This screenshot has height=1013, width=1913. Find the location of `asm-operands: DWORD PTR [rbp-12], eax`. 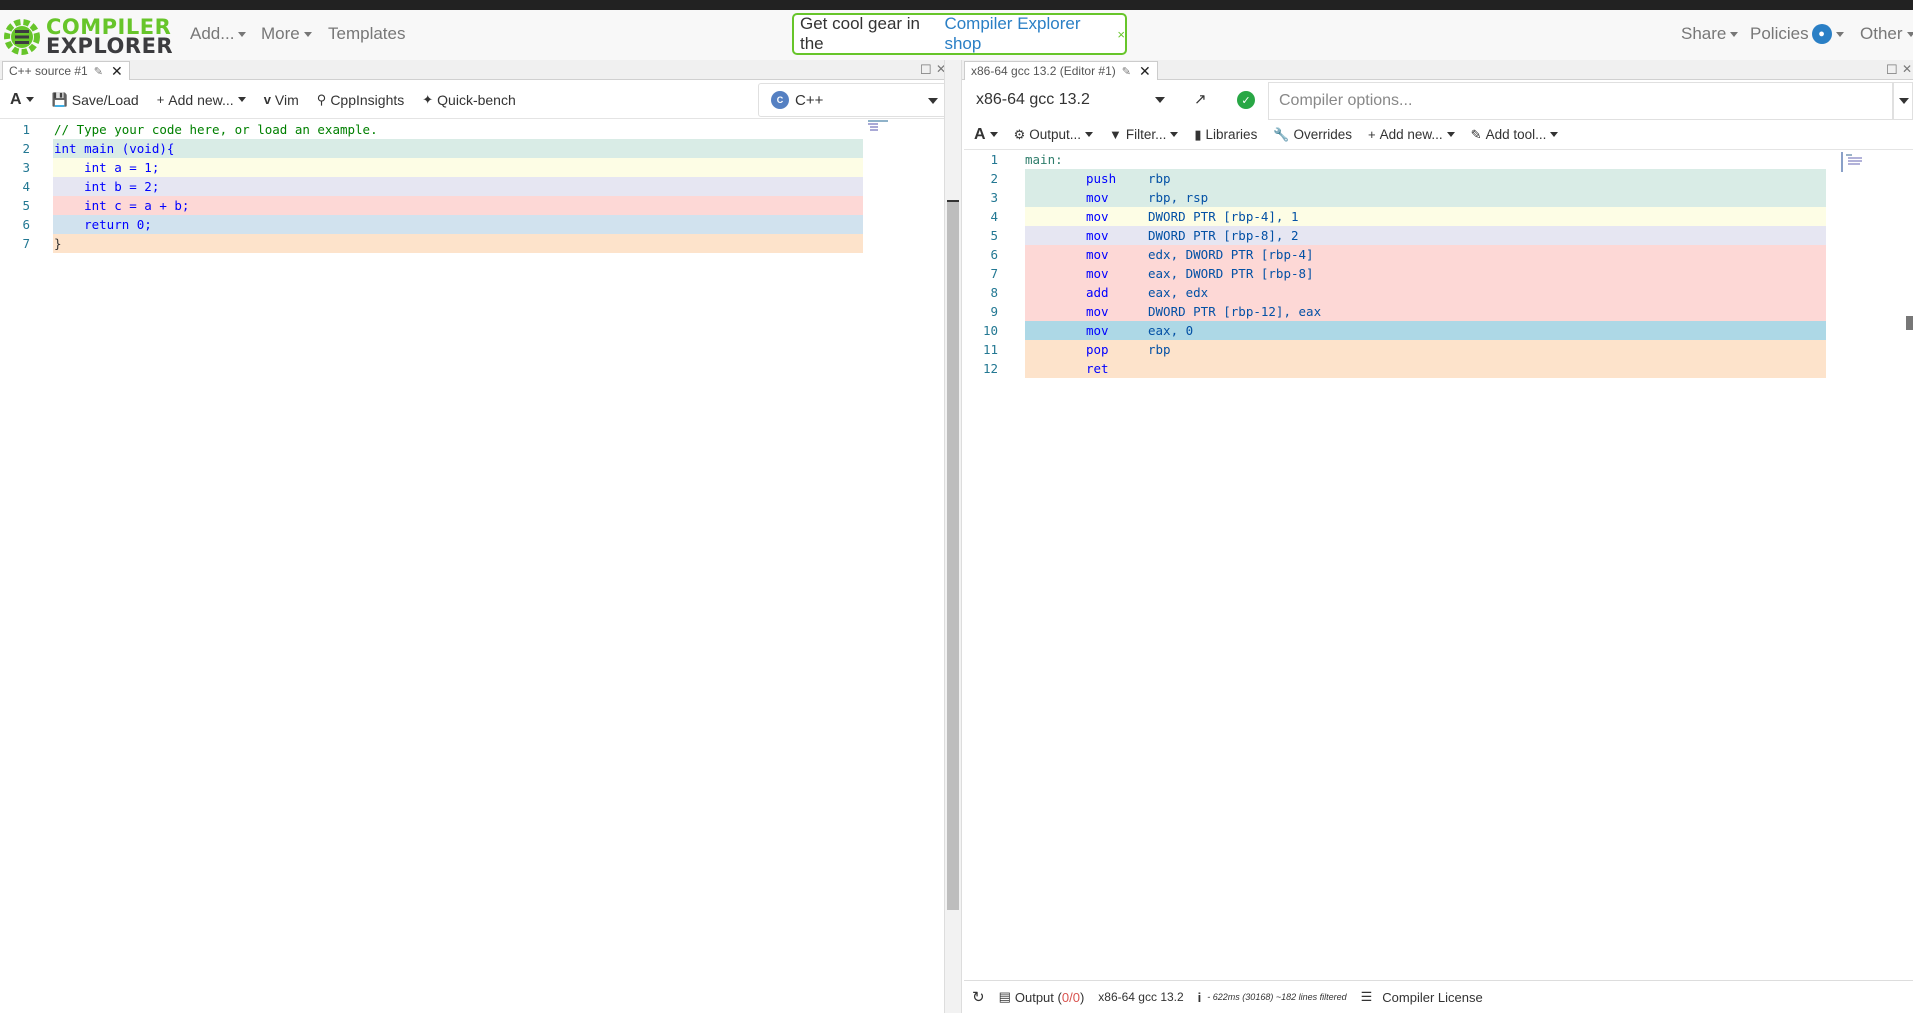

asm-operands: DWORD PTR [rbp-12], eax is located at coordinates (1235, 311).